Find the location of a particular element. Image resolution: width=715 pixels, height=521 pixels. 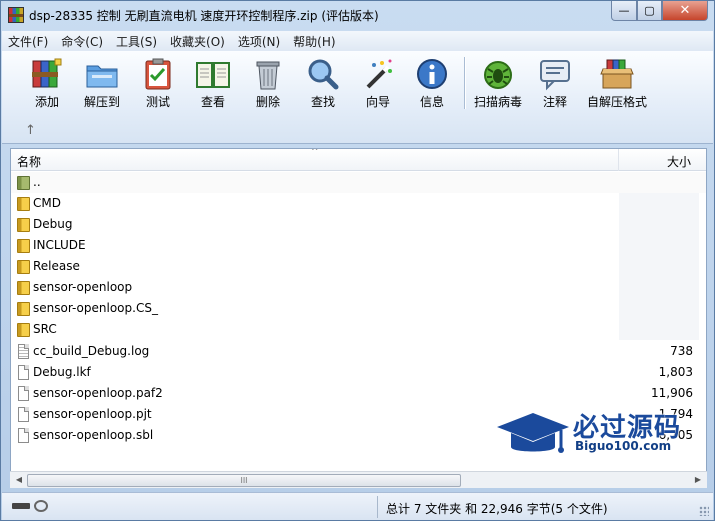

menu-file: 文件(F) is located at coordinates (28, 41).